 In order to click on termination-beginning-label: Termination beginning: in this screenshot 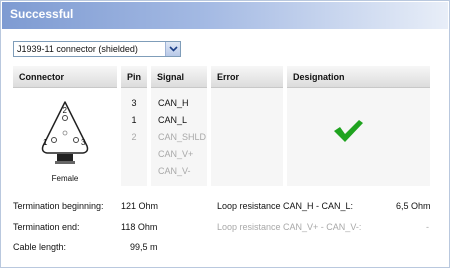, I will do `click(58, 206)`.